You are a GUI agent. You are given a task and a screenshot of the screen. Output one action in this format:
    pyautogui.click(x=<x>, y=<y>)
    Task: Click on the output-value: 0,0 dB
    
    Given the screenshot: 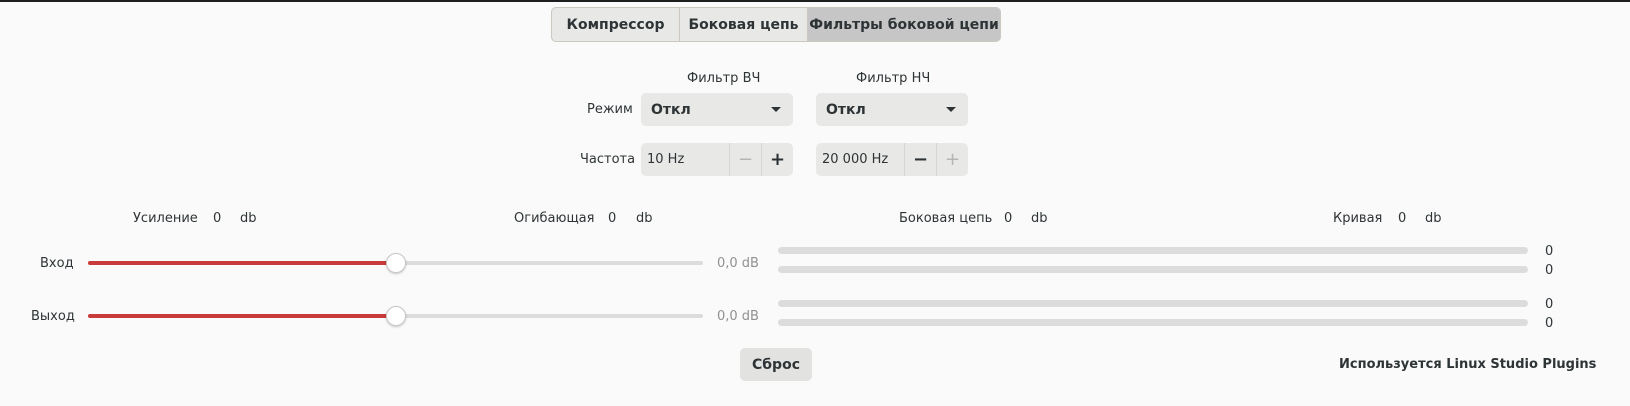 What is the action you would take?
    pyautogui.click(x=738, y=316)
    